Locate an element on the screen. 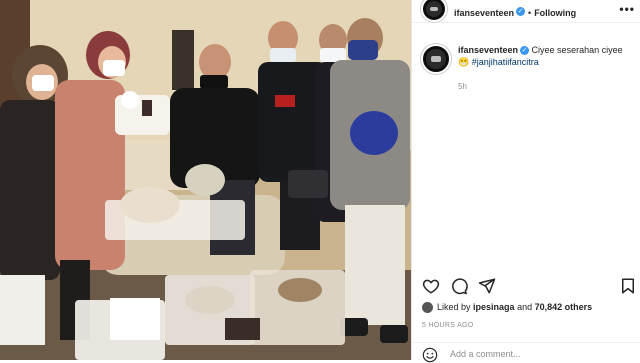  post-timestamp: 5 HOURS AGO is located at coordinates (448, 325).